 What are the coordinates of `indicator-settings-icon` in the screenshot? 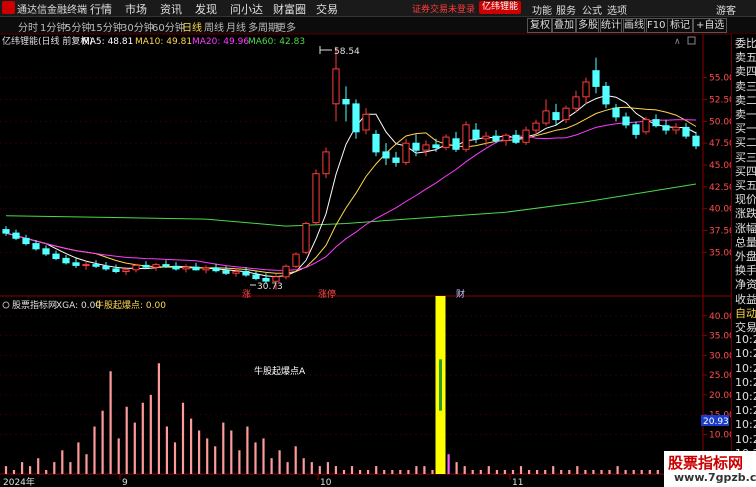 It's located at (6, 305).